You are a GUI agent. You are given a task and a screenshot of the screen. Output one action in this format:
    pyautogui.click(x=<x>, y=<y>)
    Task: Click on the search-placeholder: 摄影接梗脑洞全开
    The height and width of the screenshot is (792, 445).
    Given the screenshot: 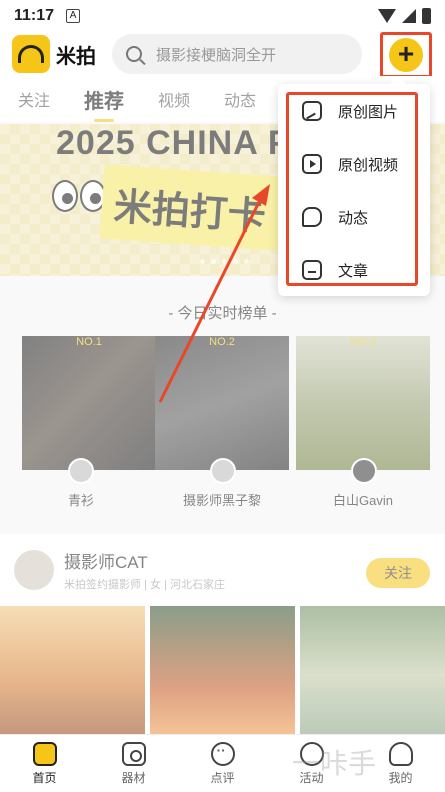 What is the action you would take?
    pyautogui.click(x=216, y=55)
    